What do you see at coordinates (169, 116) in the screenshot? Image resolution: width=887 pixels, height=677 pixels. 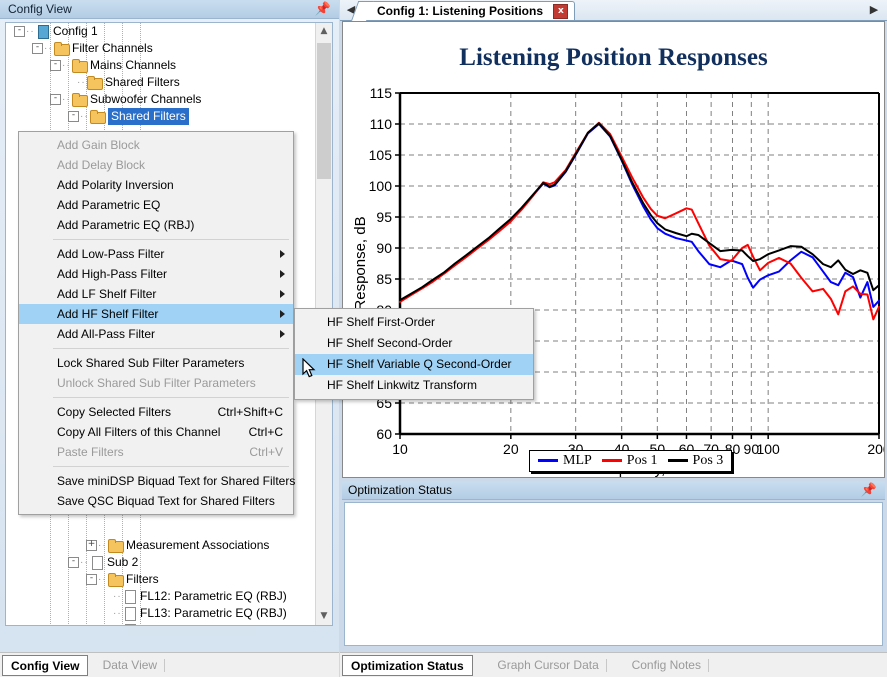 I see `tree-item: - ·· Shared Filters` at bounding box center [169, 116].